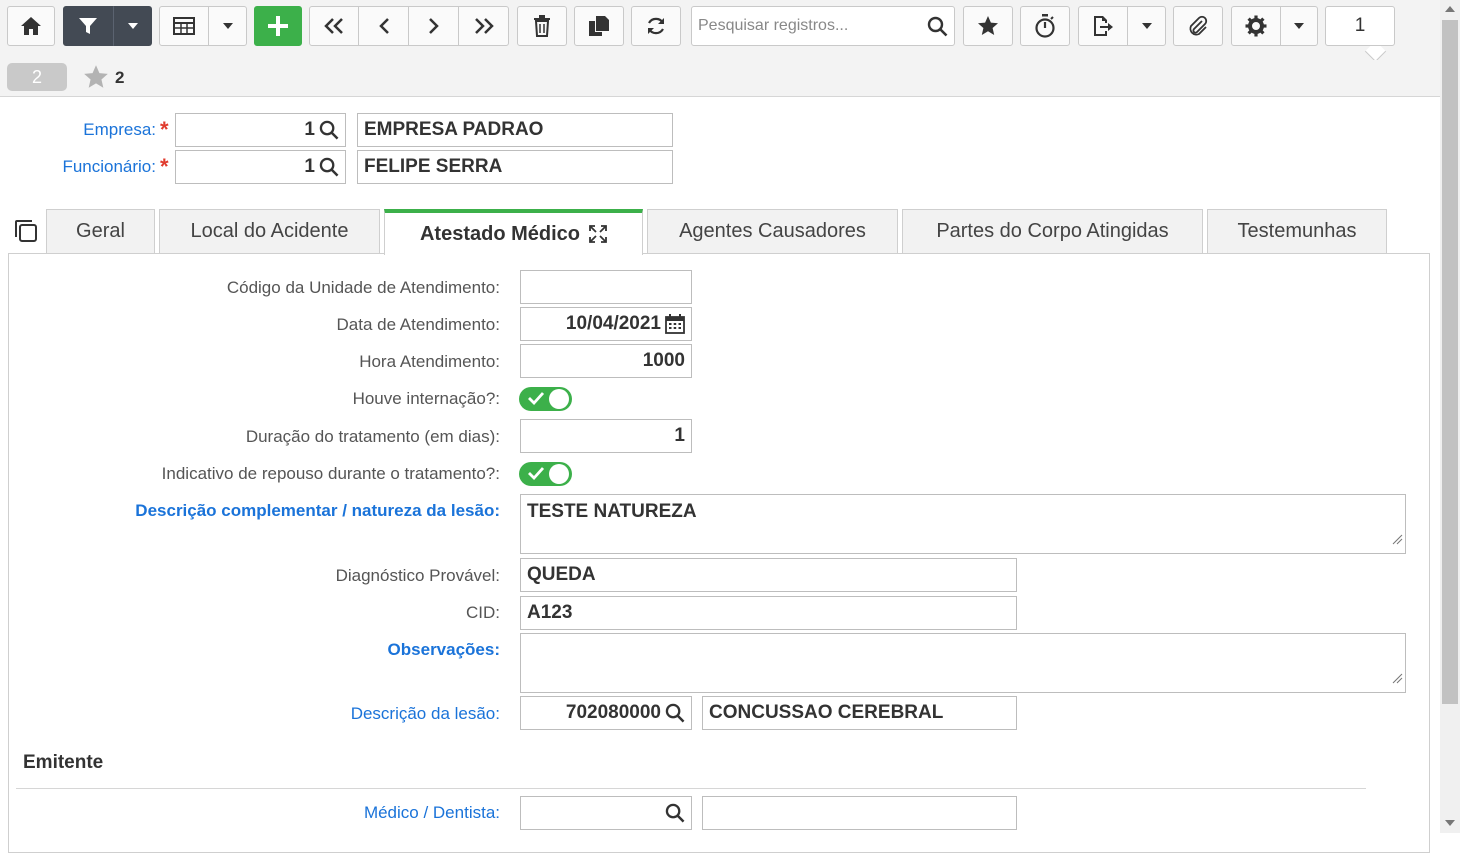 This screenshot has height=853, width=1460. What do you see at coordinates (963, 663) in the screenshot?
I see `observacoes-textarea` at bounding box center [963, 663].